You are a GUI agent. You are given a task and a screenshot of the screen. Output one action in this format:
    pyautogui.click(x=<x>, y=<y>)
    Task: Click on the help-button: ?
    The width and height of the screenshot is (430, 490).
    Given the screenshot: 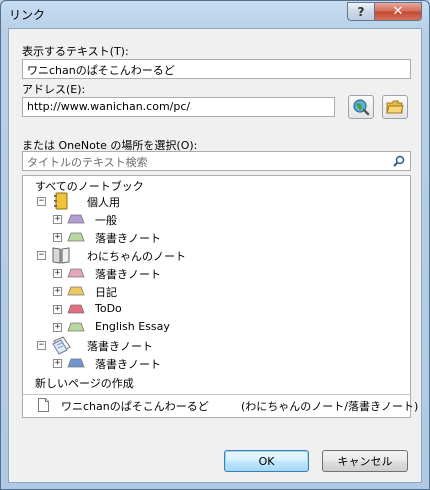 What is the action you would take?
    pyautogui.click(x=361, y=11)
    